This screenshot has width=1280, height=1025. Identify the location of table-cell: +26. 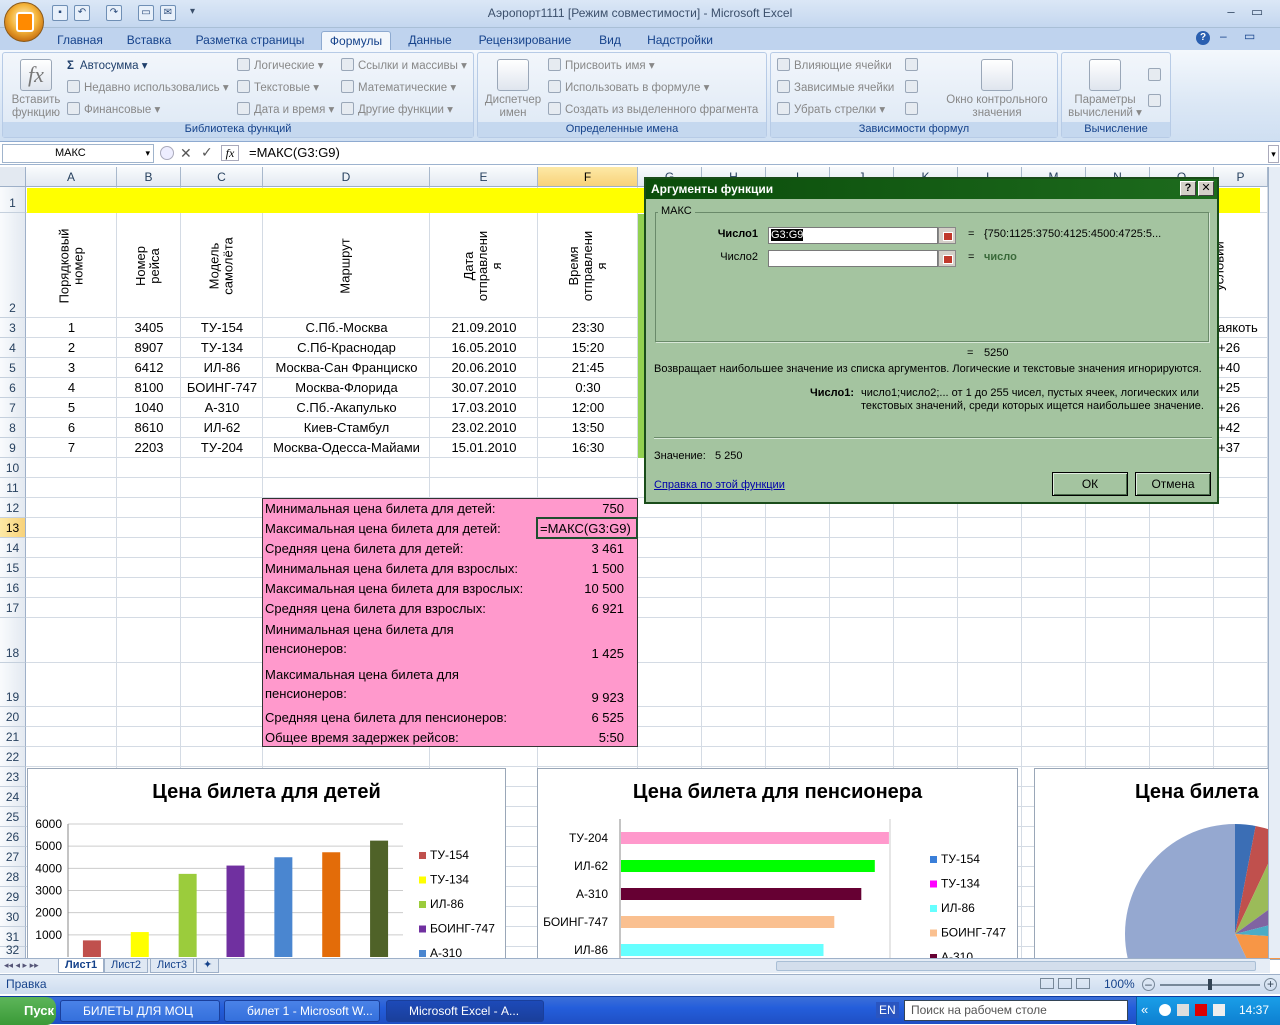
(1243, 408).